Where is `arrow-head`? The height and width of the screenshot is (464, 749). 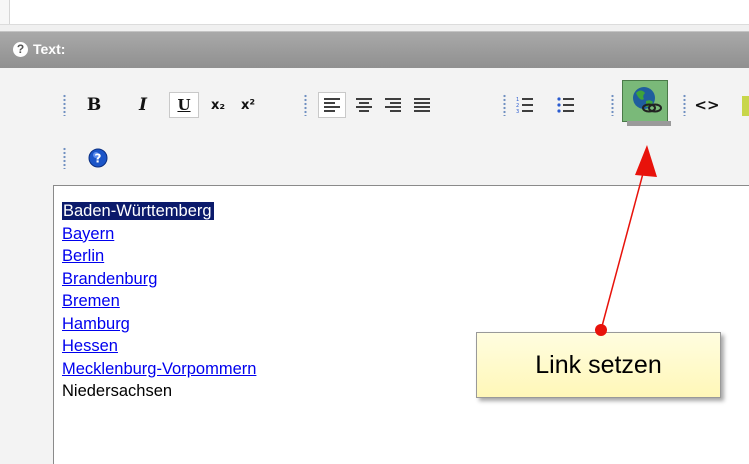 arrow-head is located at coordinates (646, 161).